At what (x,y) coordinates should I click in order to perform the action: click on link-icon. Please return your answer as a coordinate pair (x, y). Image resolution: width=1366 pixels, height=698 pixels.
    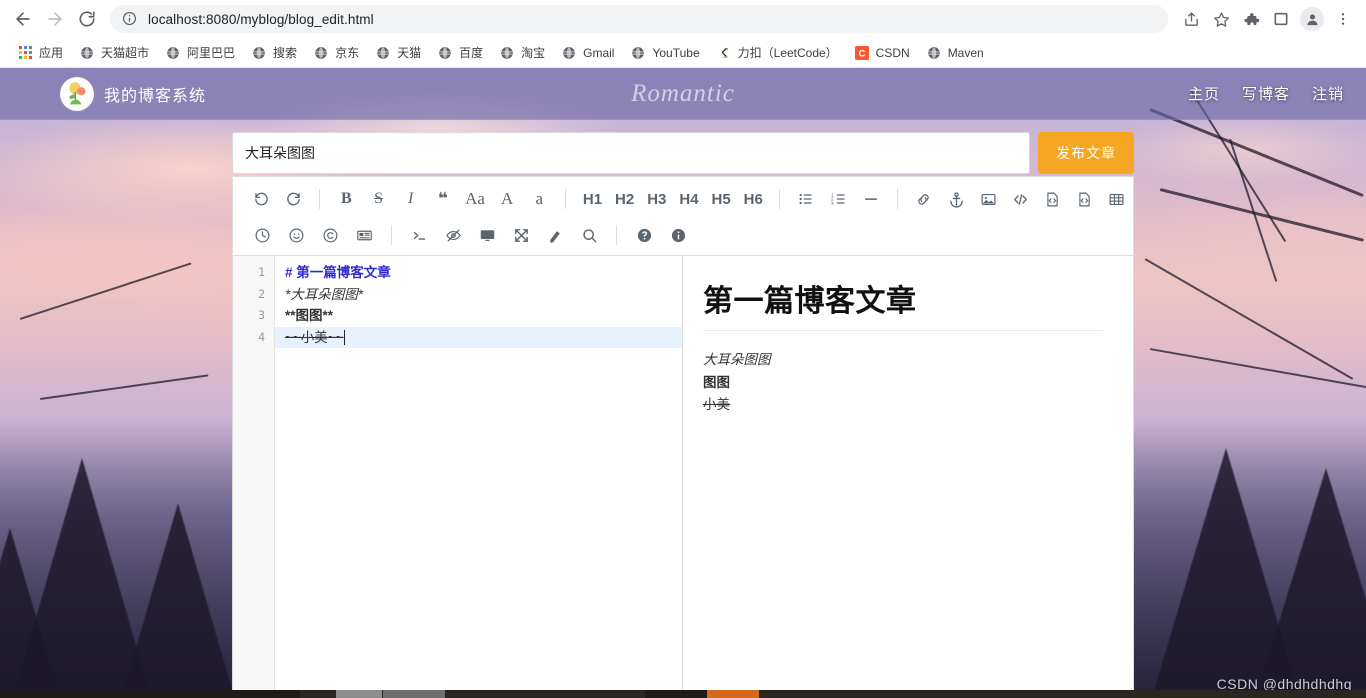
    Looking at the image, I should click on (924, 199).